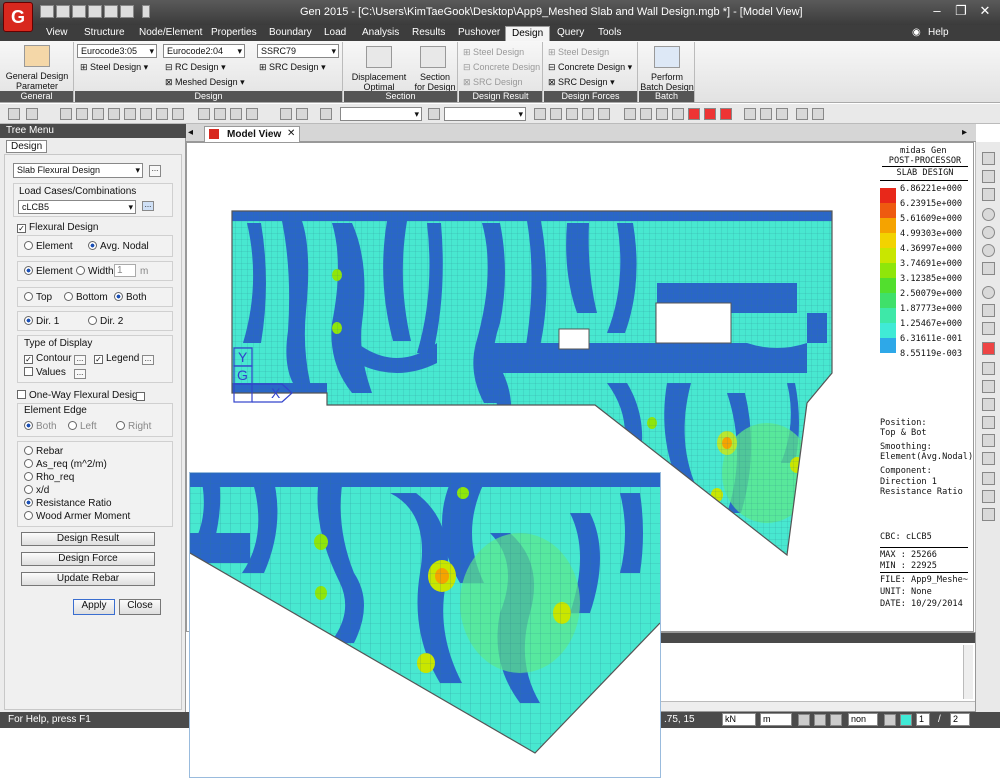 The height and width of the screenshot is (780, 1000). I want to click on message-scrollbar, so click(968, 672).